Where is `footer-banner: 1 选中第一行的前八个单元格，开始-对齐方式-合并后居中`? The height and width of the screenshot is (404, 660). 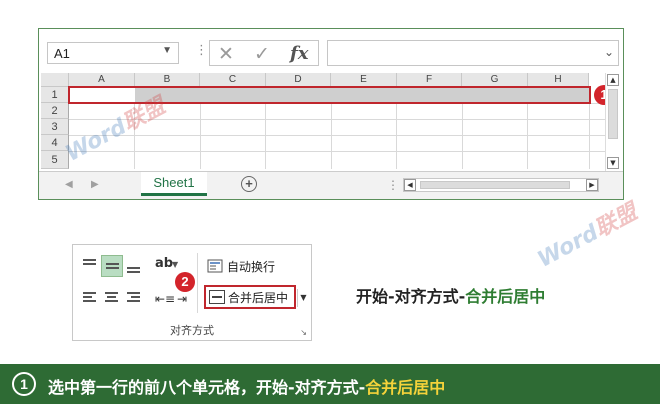
footer-banner: 1 选中第一行的前八个单元格，开始-对齐方式-合并后居中 is located at coordinates (330, 384).